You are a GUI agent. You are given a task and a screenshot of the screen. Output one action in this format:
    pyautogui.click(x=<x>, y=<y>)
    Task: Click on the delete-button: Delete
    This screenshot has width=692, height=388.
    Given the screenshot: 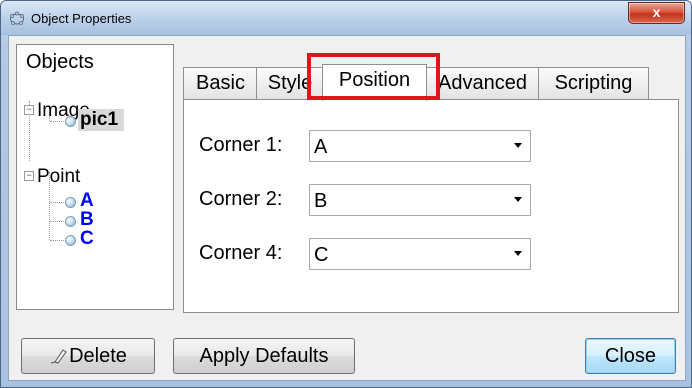 What is the action you would take?
    pyautogui.click(x=88, y=356)
    